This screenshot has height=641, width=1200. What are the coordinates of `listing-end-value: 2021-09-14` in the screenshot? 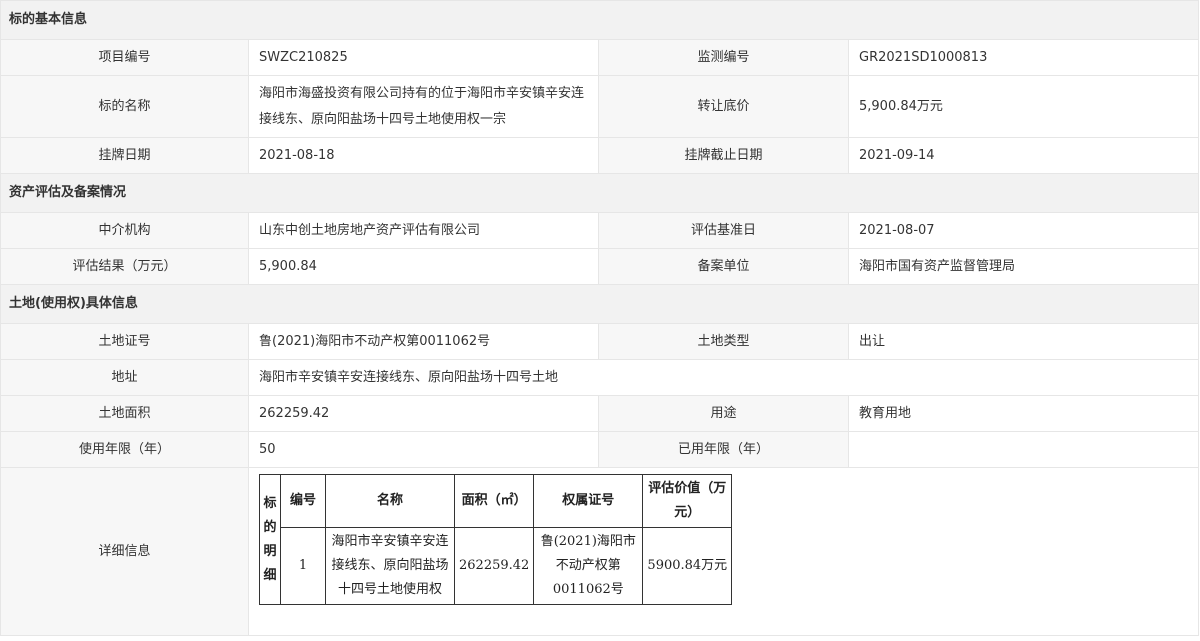 It's located at (1023, 155).